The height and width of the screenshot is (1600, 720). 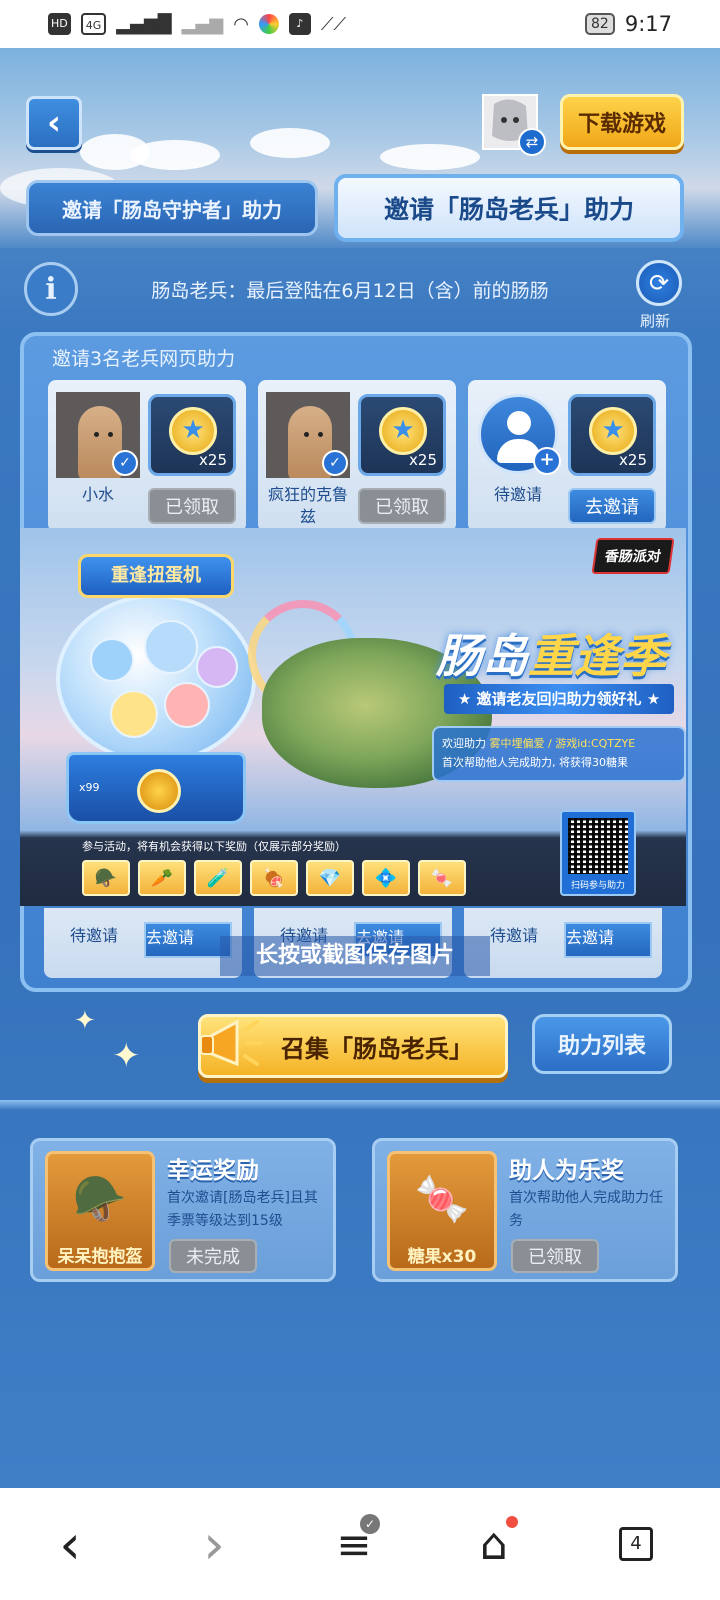 I want to click on back-button: ‹, so click(x=54, y=123).